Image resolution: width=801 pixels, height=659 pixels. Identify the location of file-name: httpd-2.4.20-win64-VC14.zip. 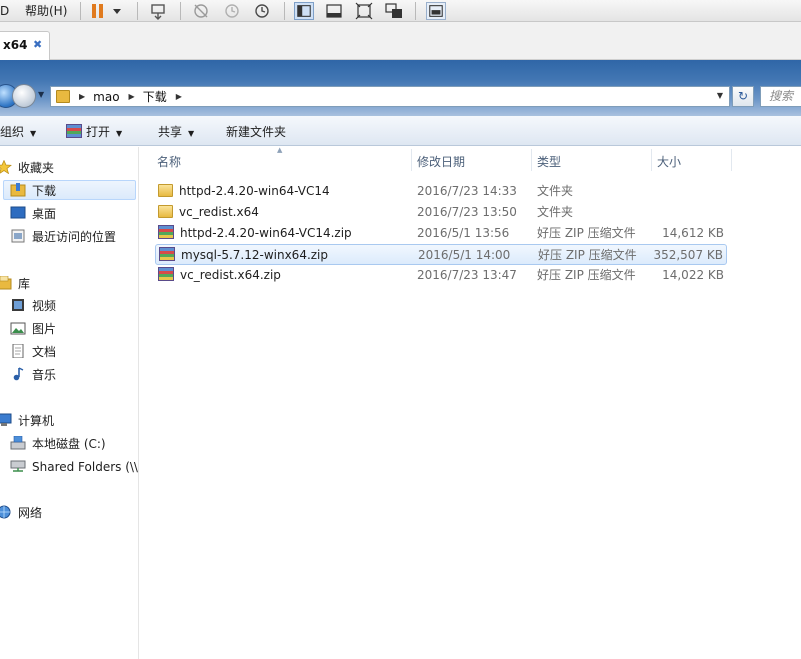
(266, 233).